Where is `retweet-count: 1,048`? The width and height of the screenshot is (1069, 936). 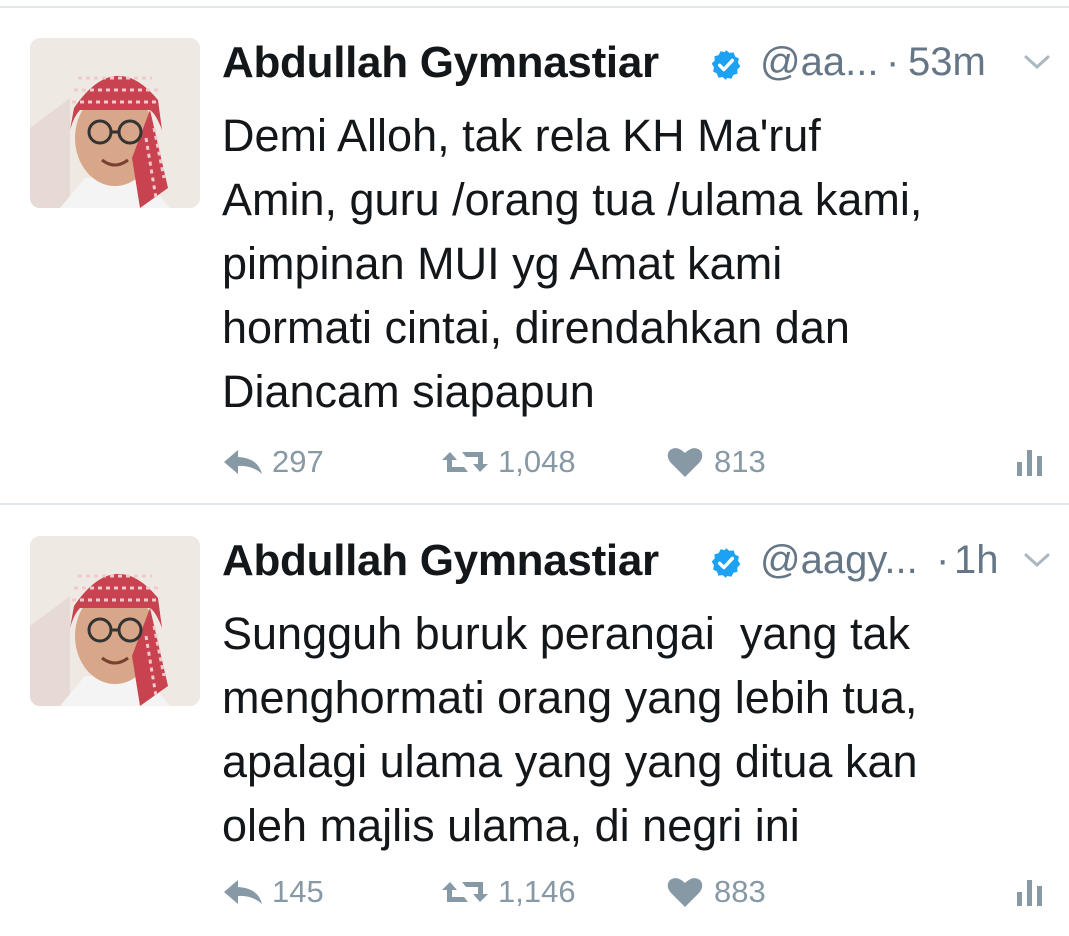 retweet-count: 1,048 is located at coordinates (537, 461).